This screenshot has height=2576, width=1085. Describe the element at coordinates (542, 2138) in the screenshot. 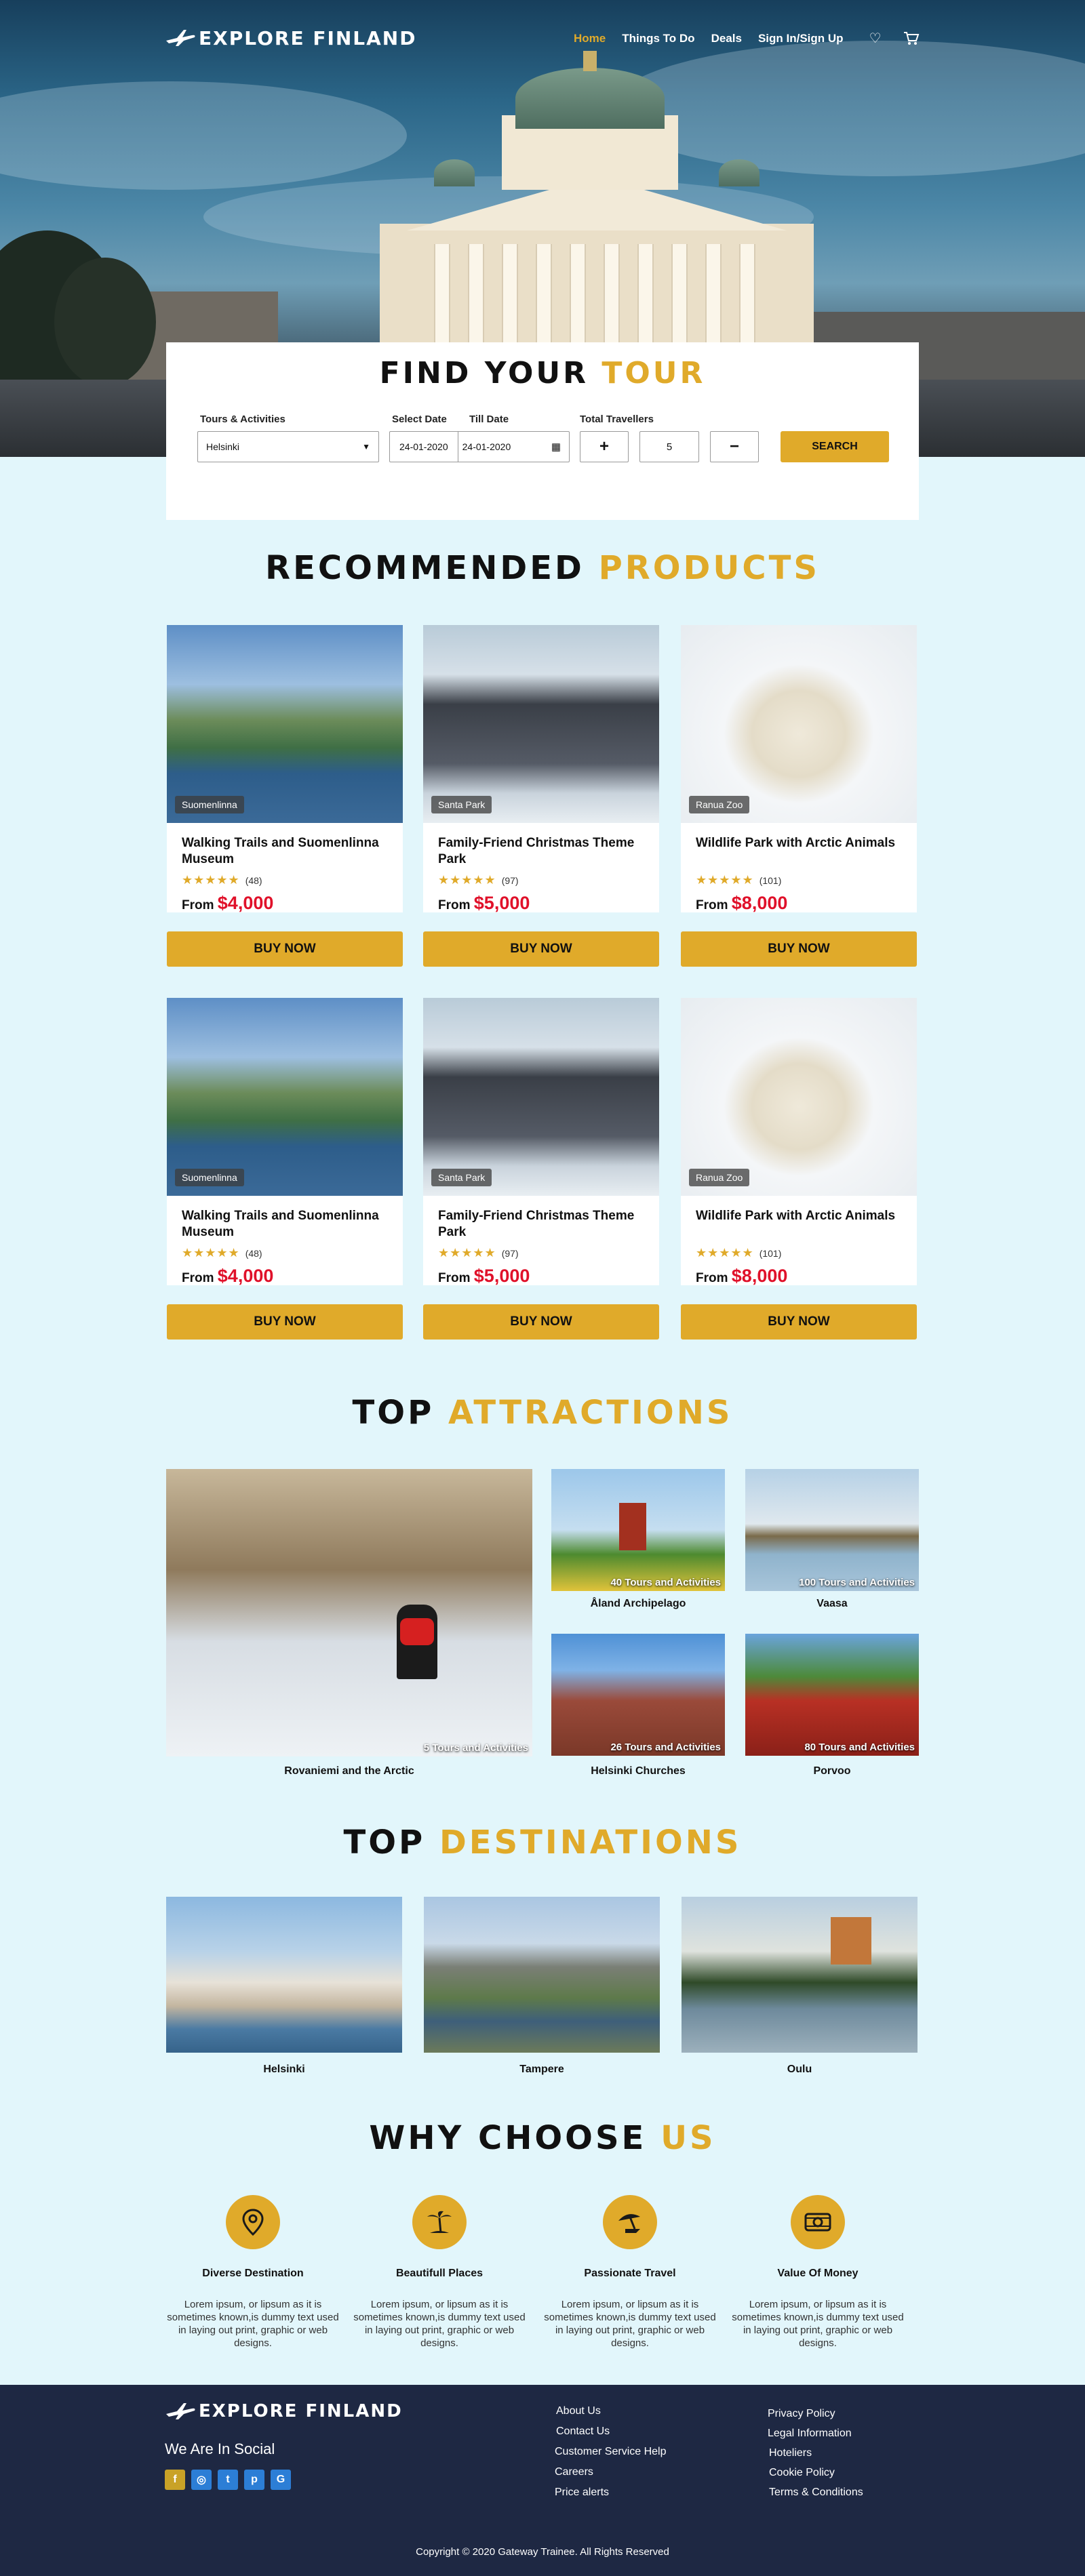

I see `why-heading: WHY CHOOSE US` at that location.